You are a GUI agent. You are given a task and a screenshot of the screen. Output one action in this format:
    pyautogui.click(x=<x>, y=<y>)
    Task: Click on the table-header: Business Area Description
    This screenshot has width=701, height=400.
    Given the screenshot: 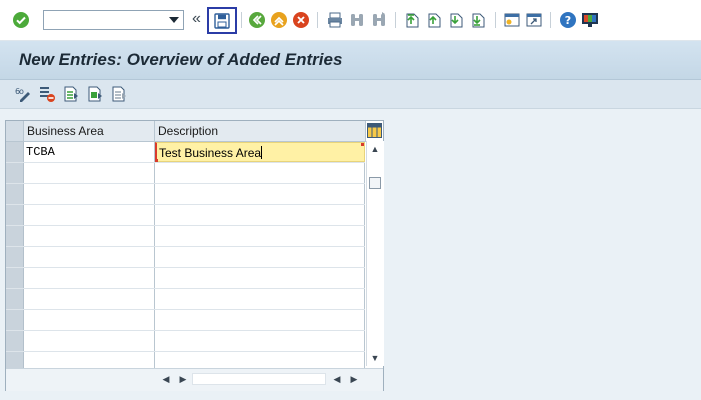 What is the action you would take?
    pyautogui.click(x=186, y=131)
    